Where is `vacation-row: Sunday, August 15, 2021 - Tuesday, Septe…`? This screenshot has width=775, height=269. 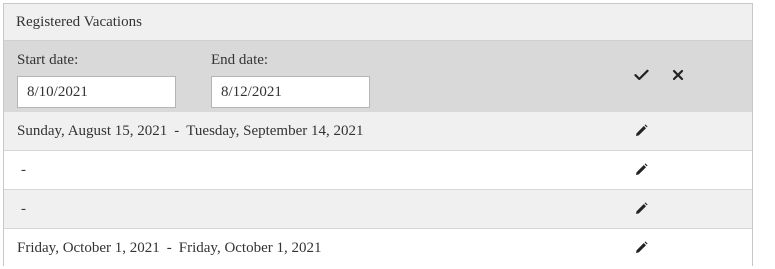 vacation-row: Sunday, August 15, 2021 - Tuesday, Septe… is located at coordinates (378, 131).